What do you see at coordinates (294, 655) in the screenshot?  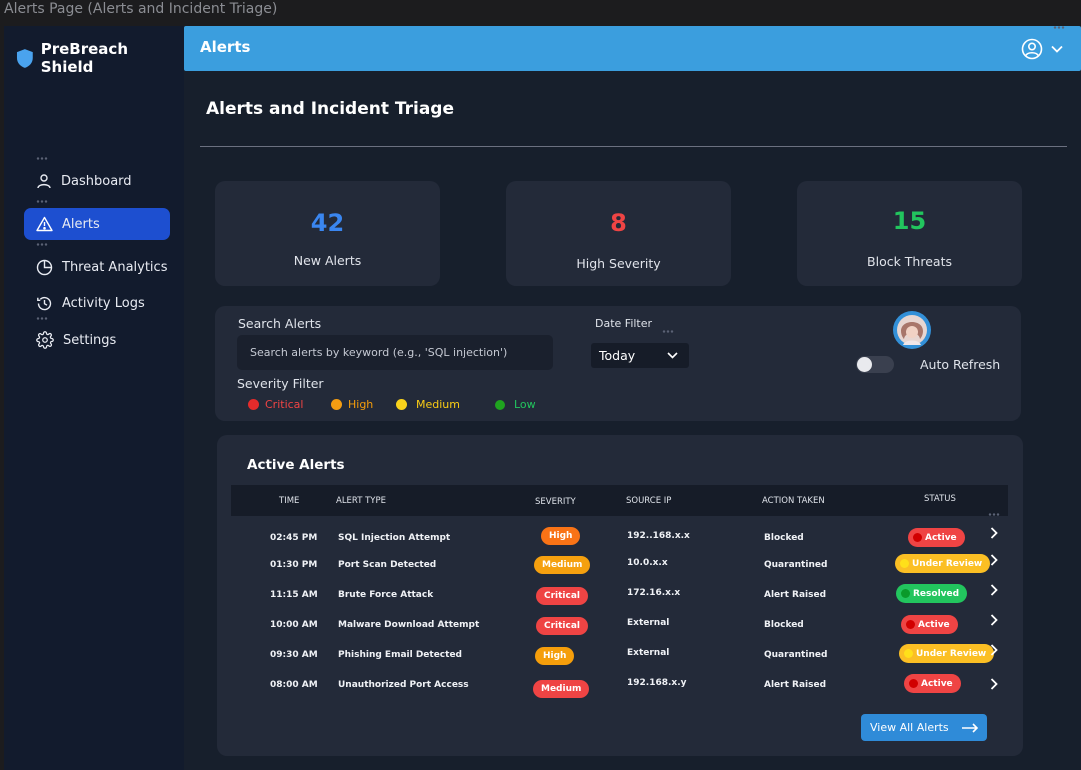 I see `cell-time: 09:30 AM` at bounding box center [294, 655].